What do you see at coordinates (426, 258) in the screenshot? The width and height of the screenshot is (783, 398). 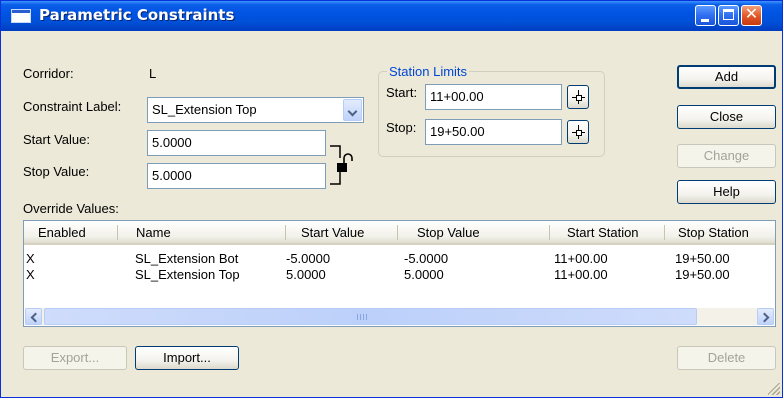 I see `row-stop-value: -5.0000` at bounding box center [426, 258].